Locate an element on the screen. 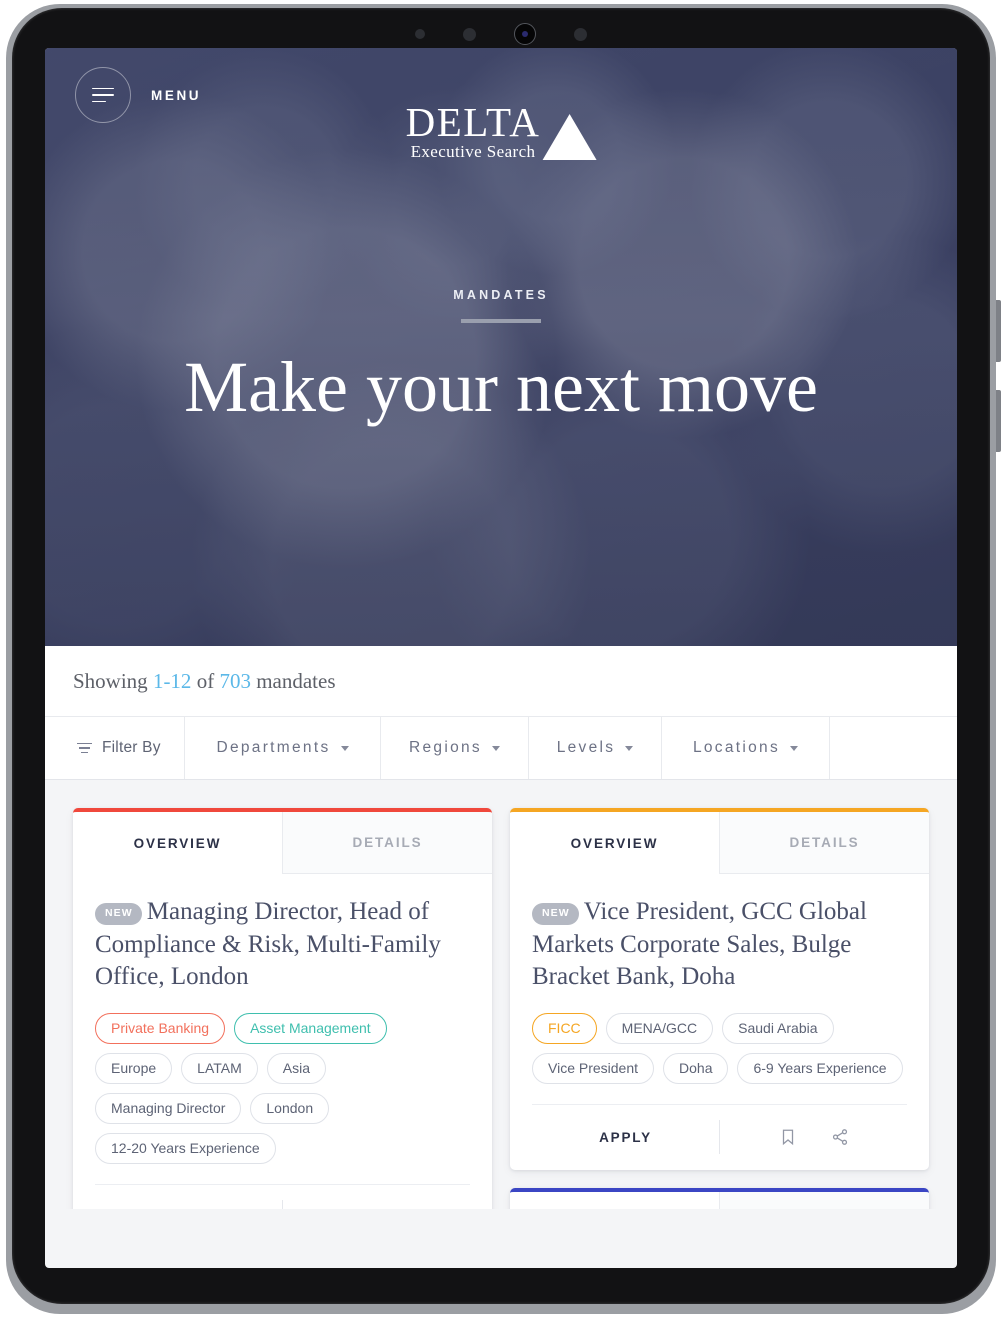  site-header: MENU Delta Executive Search is located at coordinates (501, 104).